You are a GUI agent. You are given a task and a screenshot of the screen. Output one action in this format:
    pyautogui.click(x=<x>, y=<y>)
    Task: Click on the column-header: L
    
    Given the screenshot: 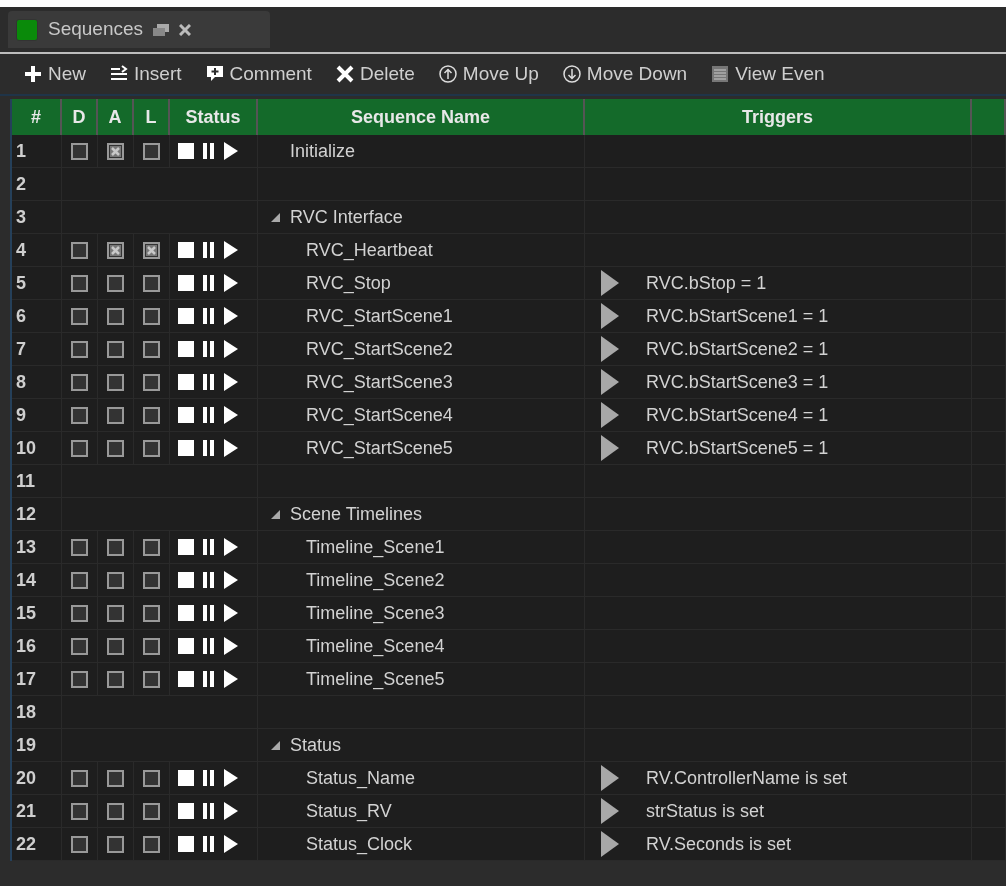 What is the action you would take?
    pyautogui.click(x=152, y=117)
    